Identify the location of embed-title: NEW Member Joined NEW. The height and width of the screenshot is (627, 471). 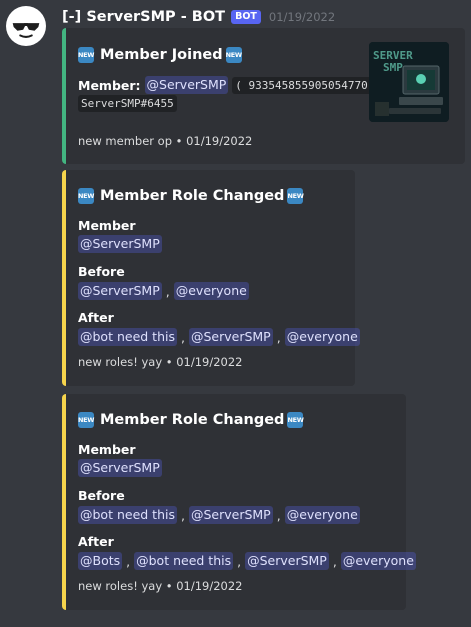
(160, 55).